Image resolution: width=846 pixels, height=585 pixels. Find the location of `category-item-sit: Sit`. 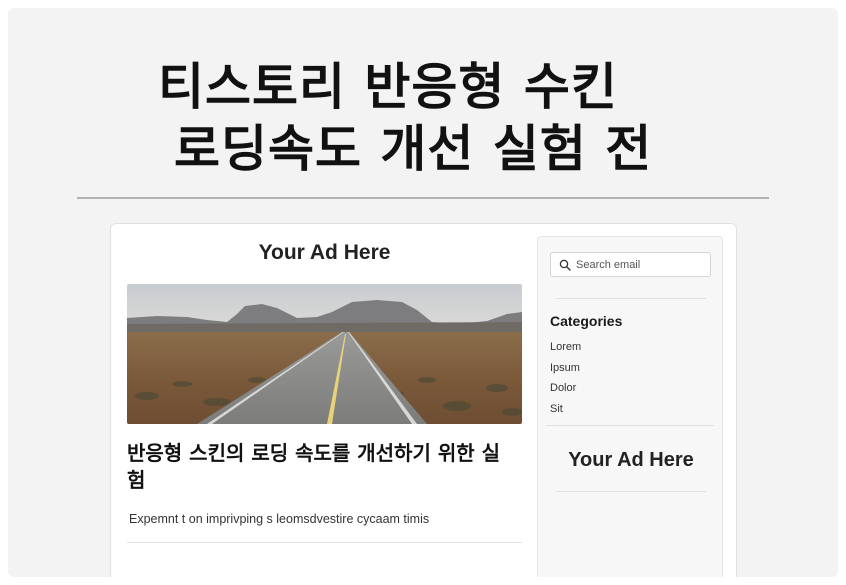

category-item-sit: Sit is located at coordinates (565, 412).